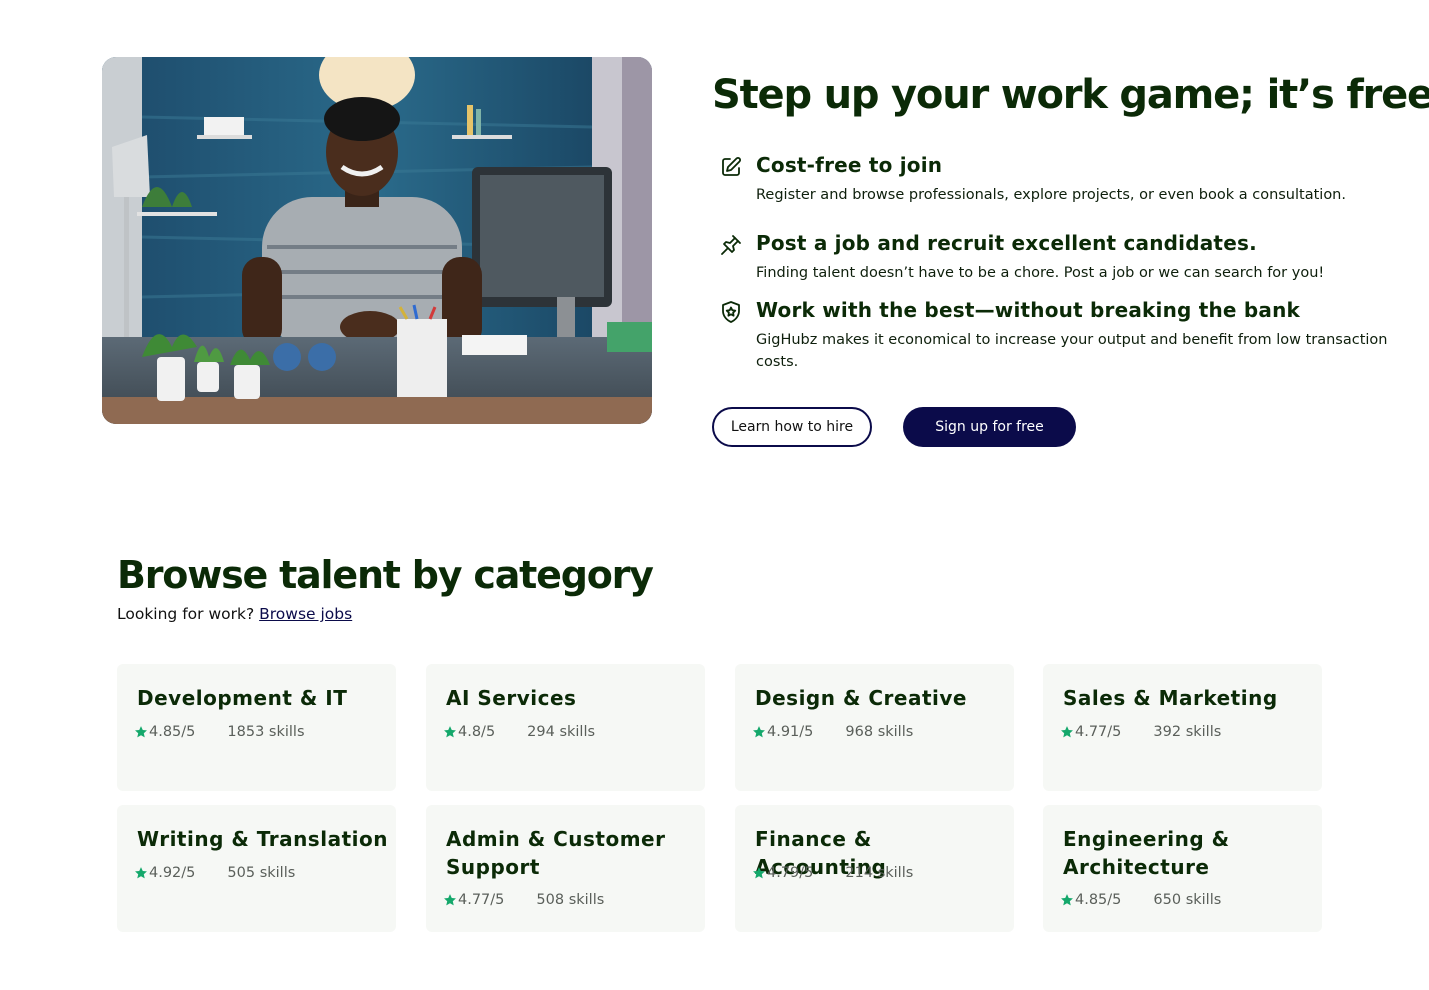 Image resolution: width=1429 pixels, height=990 pixels. I want to click on category-card: Finance & Accounting 4.79/5 214 skills, so click(874, 868).